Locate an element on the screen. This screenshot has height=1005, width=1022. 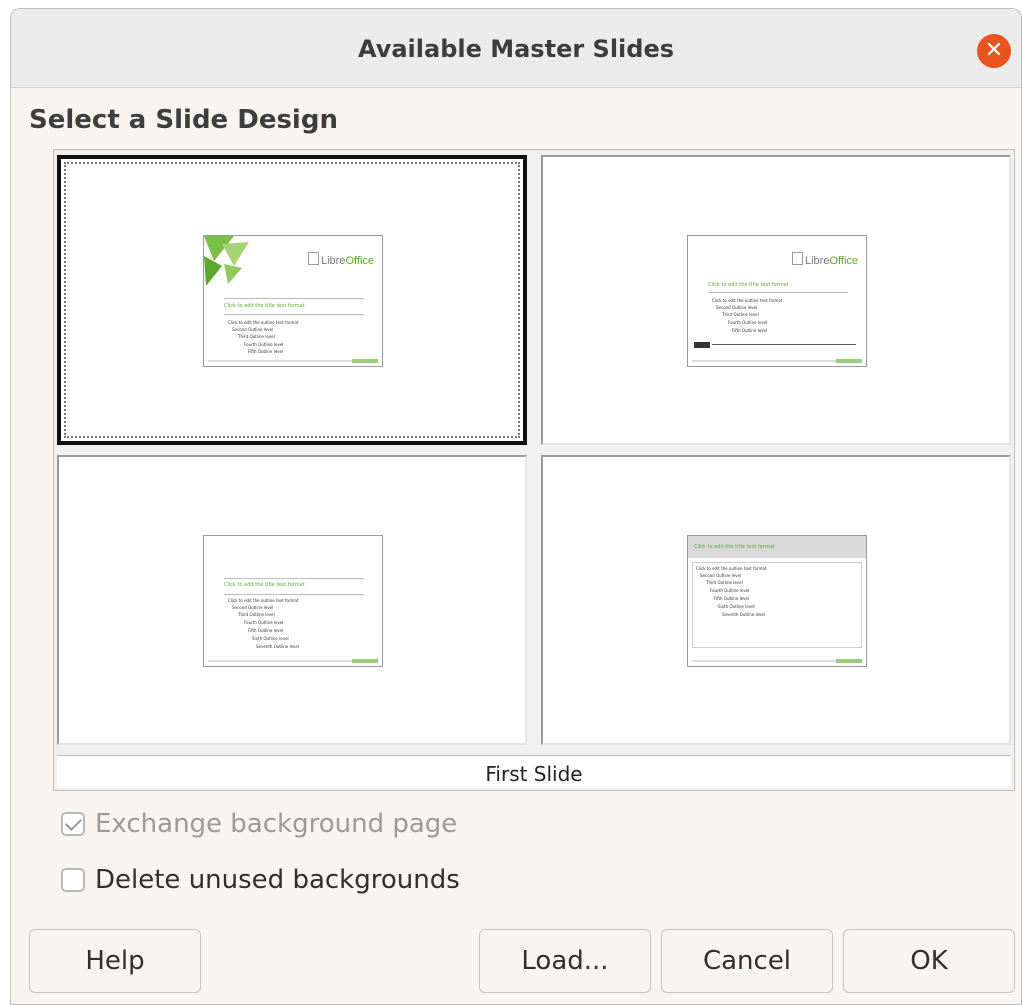
ok-button: OK is located at coordinates (929, 961).